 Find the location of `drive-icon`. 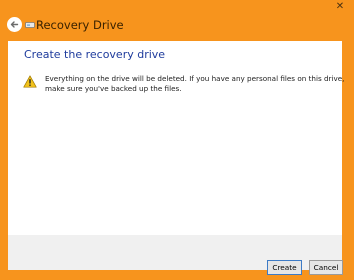

drive-icon is located at coordinates (30, 25).